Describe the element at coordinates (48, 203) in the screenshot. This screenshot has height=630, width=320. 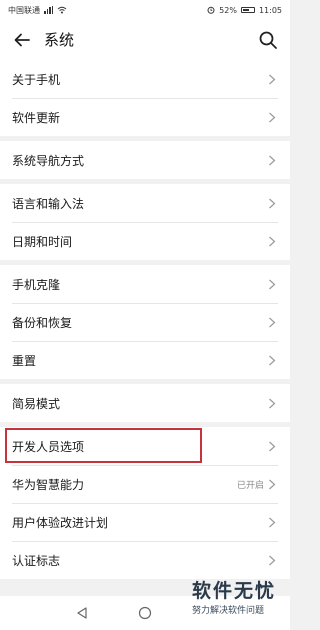
I see `row-label: 语言和输入法` at that location.